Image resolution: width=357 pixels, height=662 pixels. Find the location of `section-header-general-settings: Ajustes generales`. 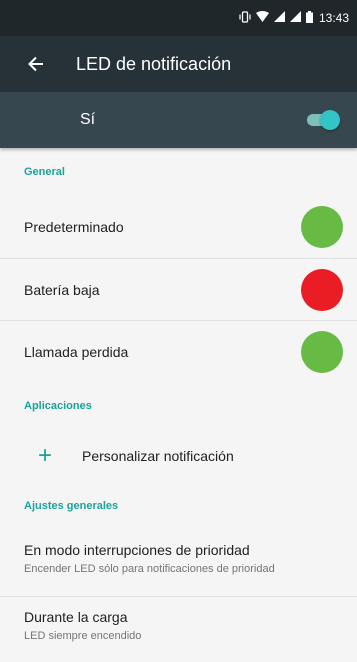

section-header-general-settings: Ajustes generales is located at coordinates (71, 506).